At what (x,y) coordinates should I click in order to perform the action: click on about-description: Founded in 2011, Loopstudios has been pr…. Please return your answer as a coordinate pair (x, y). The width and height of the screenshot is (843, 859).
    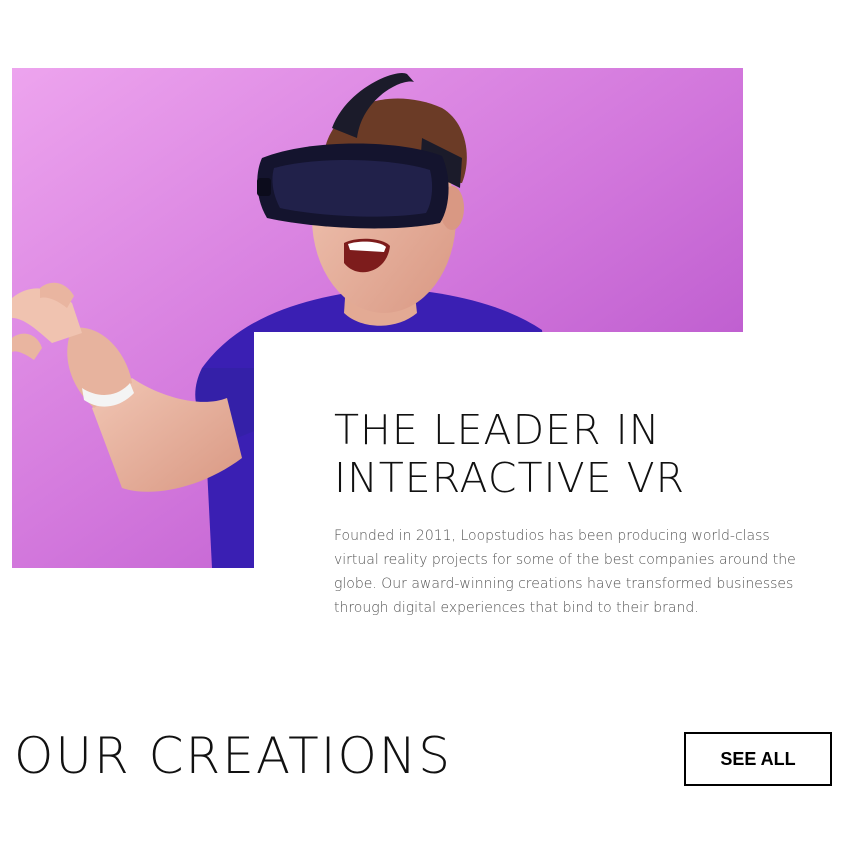
    Looking at the image, I should click on (565, 572).